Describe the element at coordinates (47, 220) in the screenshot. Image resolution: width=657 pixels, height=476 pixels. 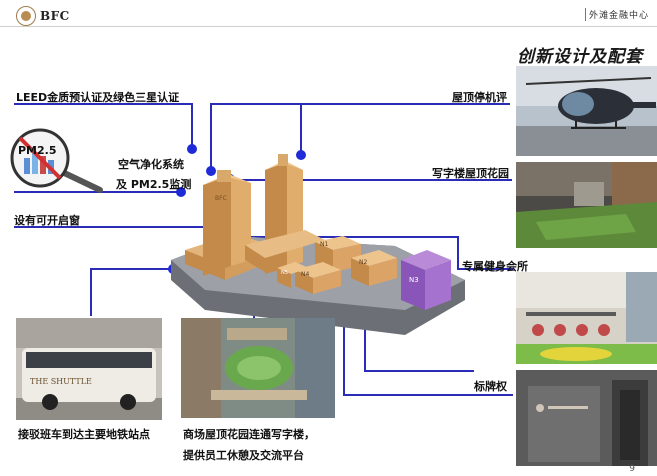
I see `label-openable-windows: 设有可开启窗` at that location.